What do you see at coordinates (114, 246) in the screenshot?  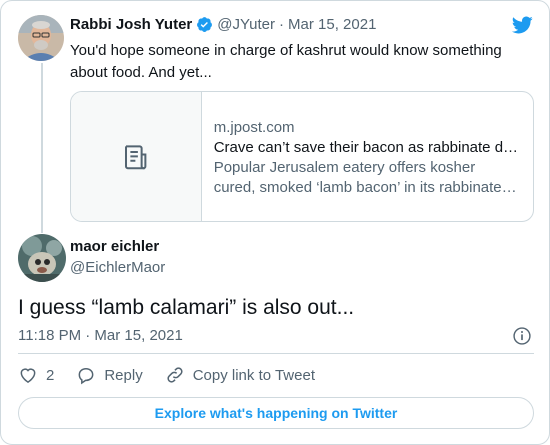 I see `reply-author-name: maor eichler` at bounding box center [114, 246].